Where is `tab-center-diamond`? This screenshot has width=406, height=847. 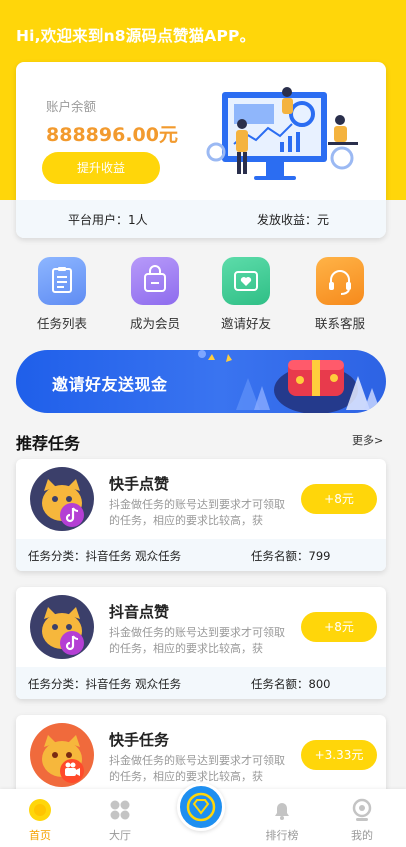 tab-center-diamond is located at coordinates (201, 807).